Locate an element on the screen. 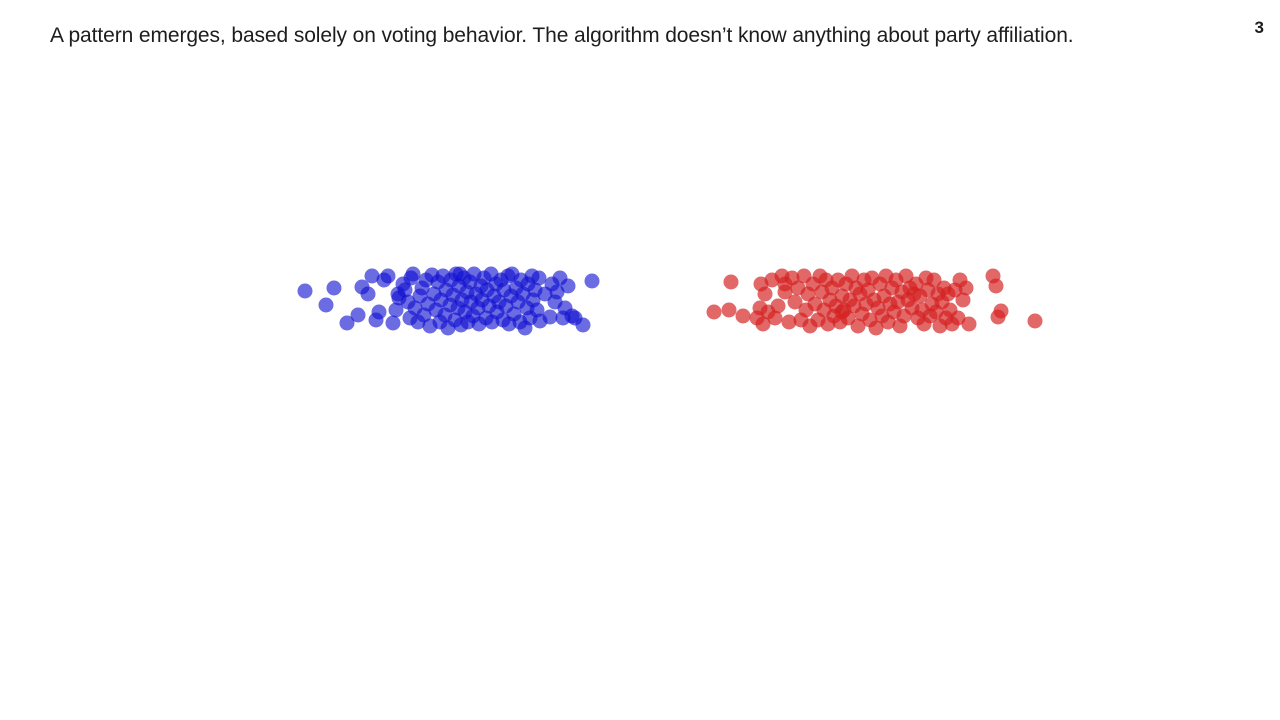 The height and width of the screenshot is (720, 1280). series-layer is located at coordinates (670, 301).